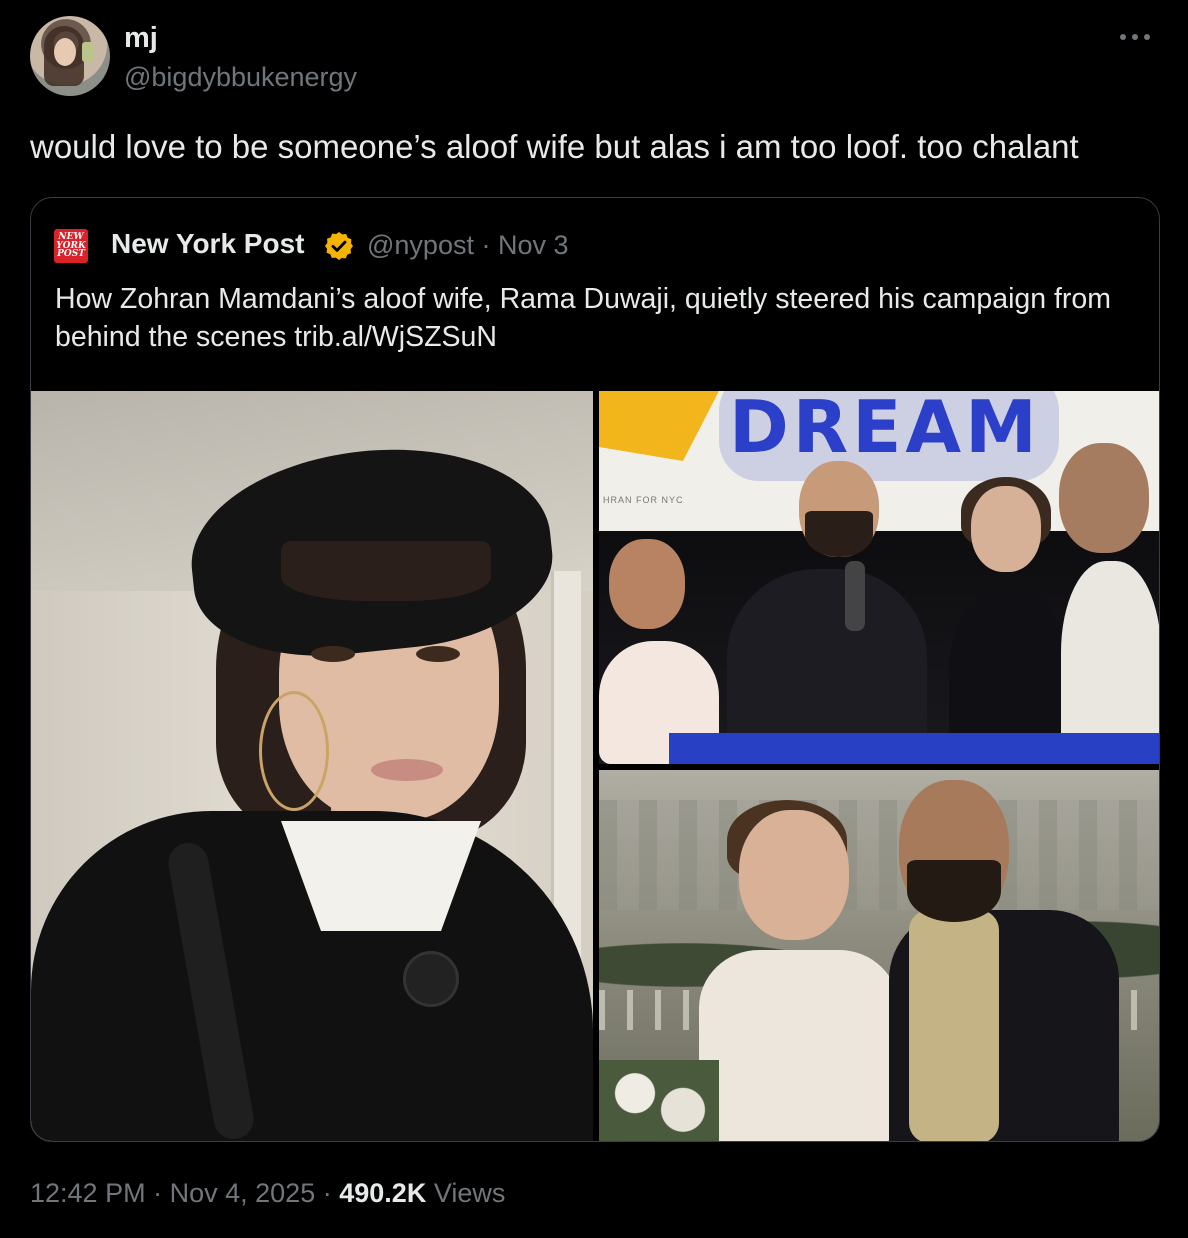  I want to click on podium, so click(914, 748).